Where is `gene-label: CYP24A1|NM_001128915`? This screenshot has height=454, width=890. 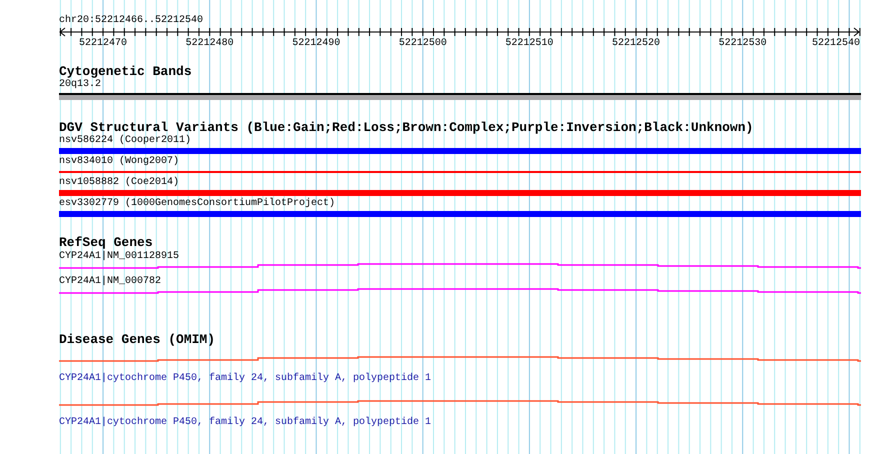
gene-label: CYP24A1|NM_001128915 is located at coordinates (119, 257).